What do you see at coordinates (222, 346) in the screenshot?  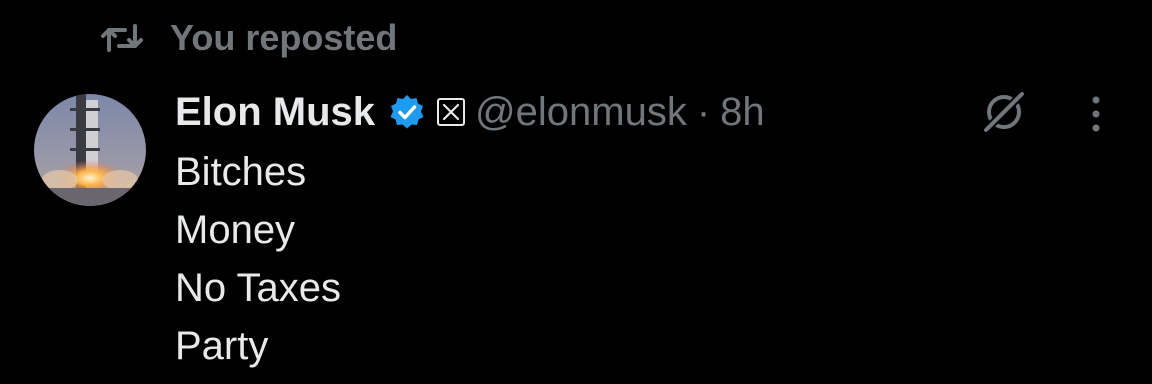 I see `tweet-line: Party` at bounding box center [222, 346].